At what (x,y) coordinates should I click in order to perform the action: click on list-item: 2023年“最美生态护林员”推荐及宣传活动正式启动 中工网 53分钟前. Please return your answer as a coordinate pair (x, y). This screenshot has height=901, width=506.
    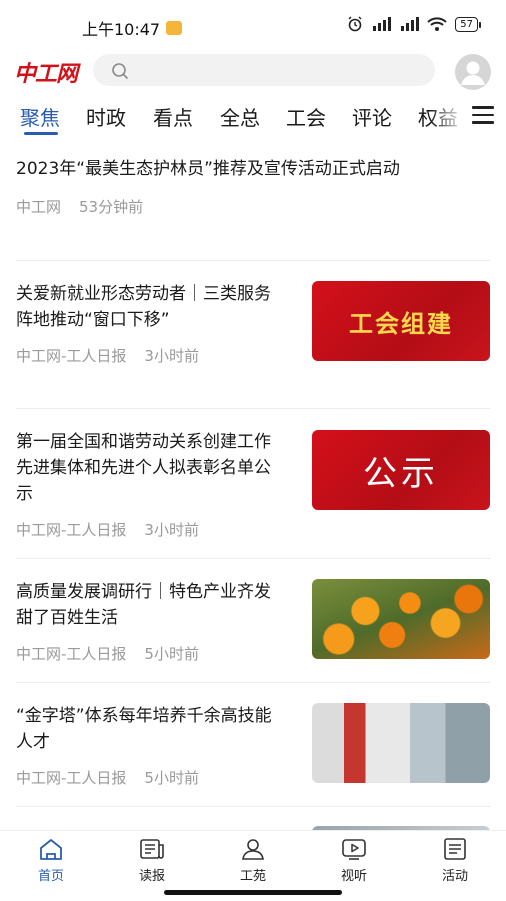
    Looking at the image, I should click on (253, 186).